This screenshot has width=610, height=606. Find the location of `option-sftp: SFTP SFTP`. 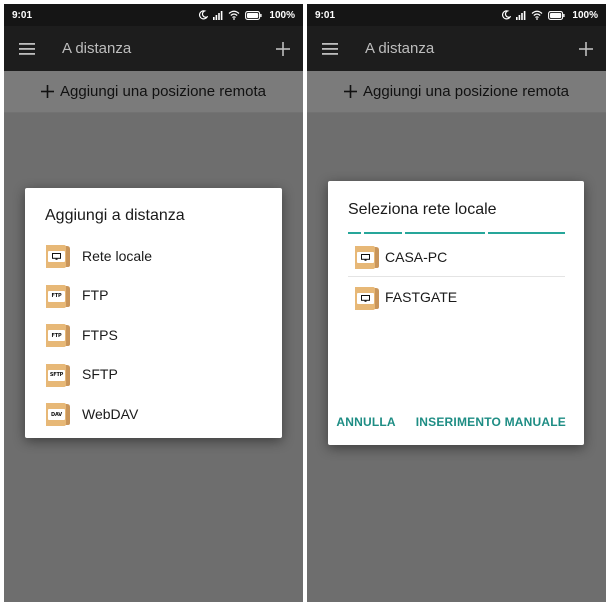

option-sftp: SFTP SFTP is located at coordinates (155, 375).